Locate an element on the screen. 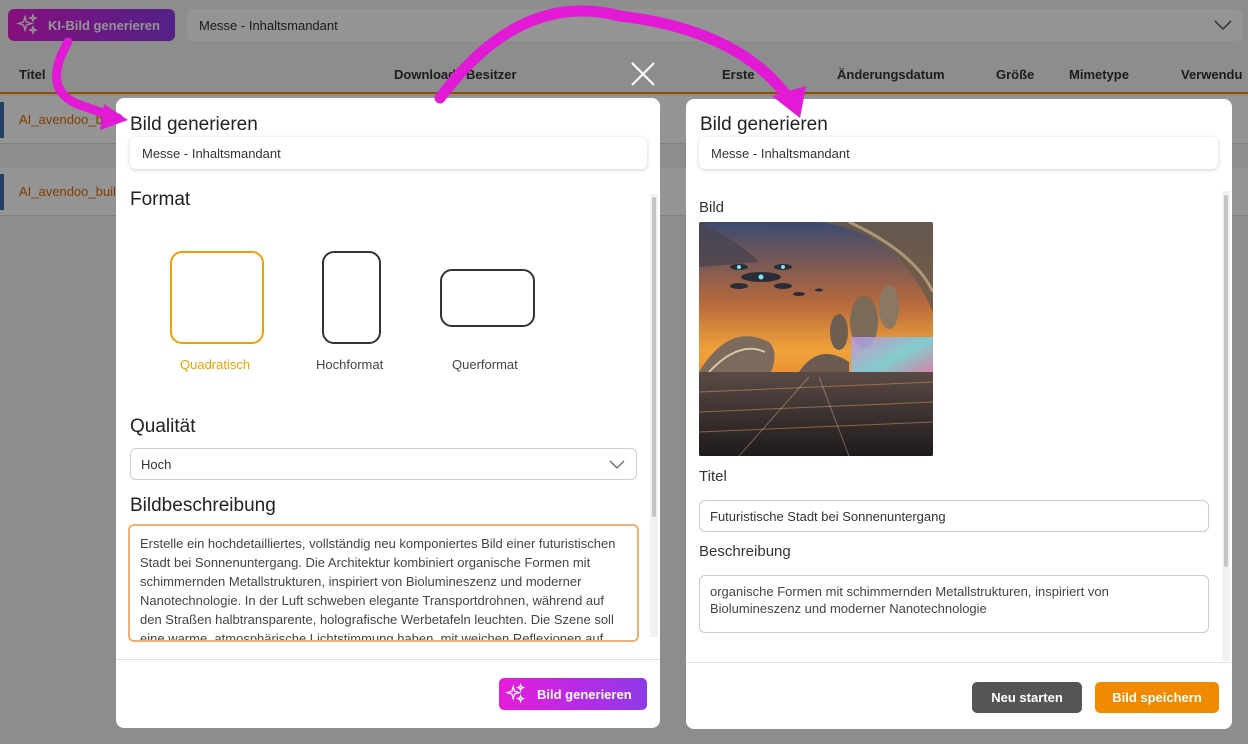  format-square-option is located at coordinates (217, 297).